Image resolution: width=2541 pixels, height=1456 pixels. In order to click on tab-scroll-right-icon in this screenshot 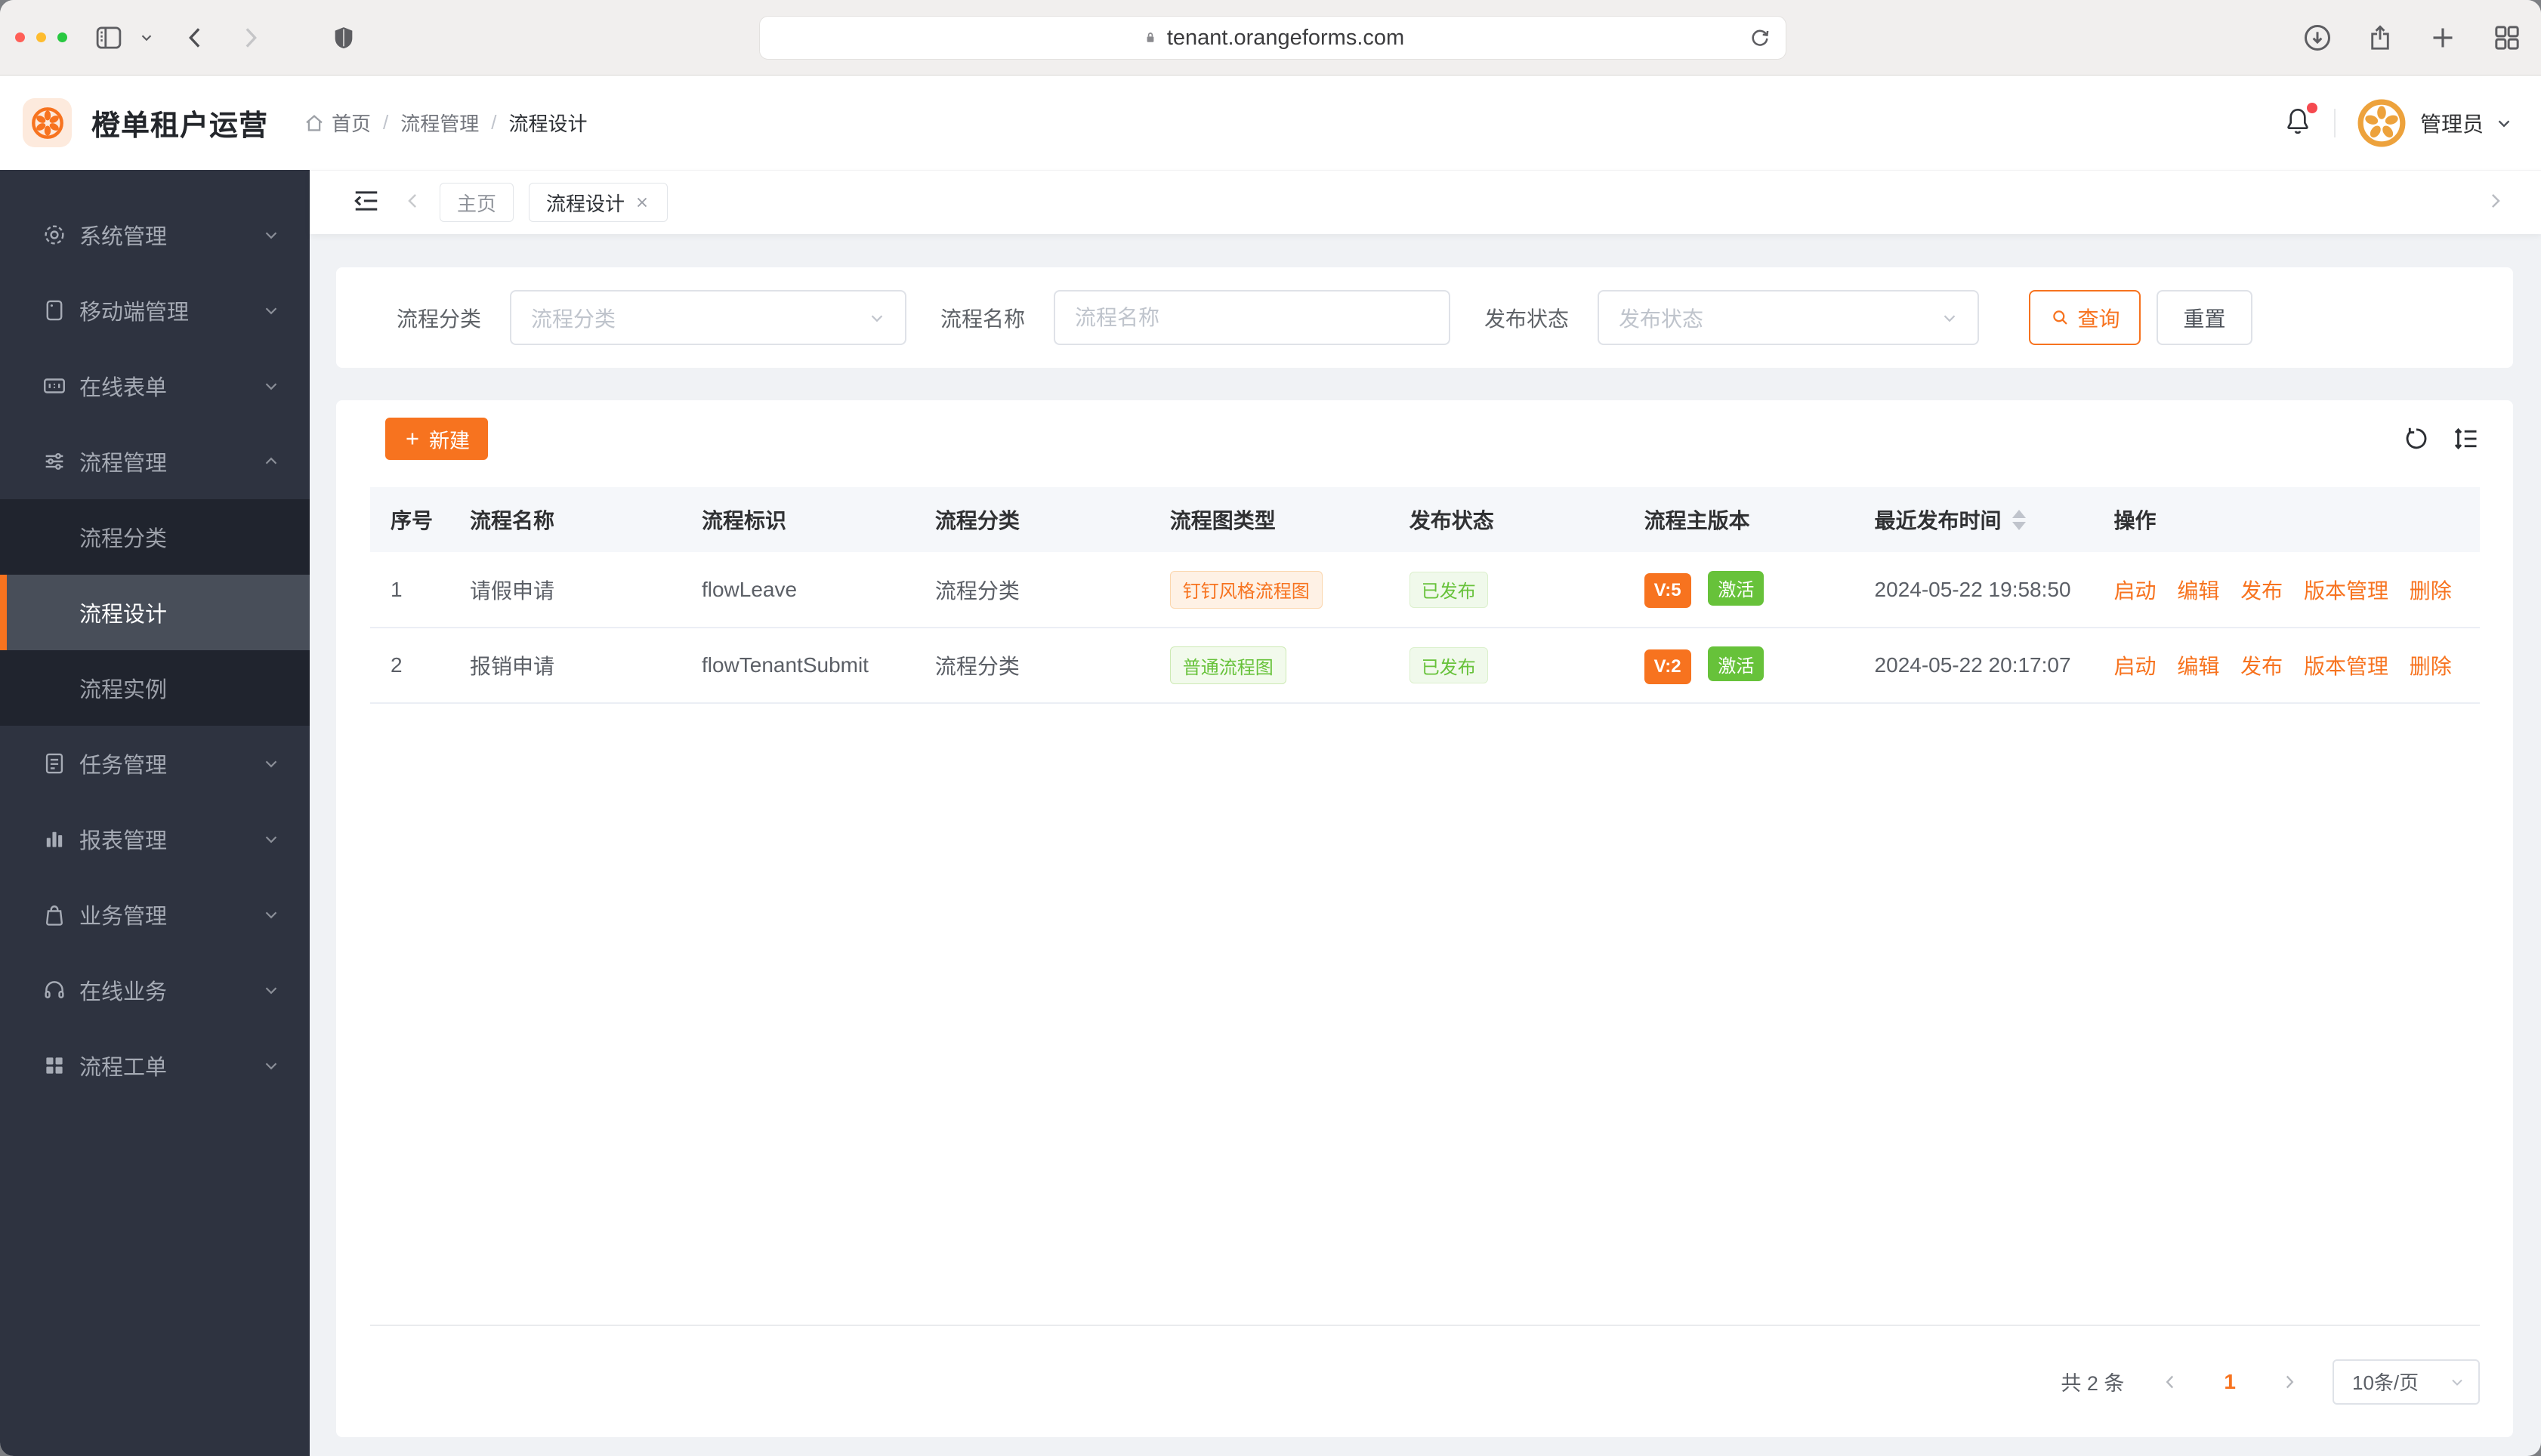, I will do `click(2495, 203)`.